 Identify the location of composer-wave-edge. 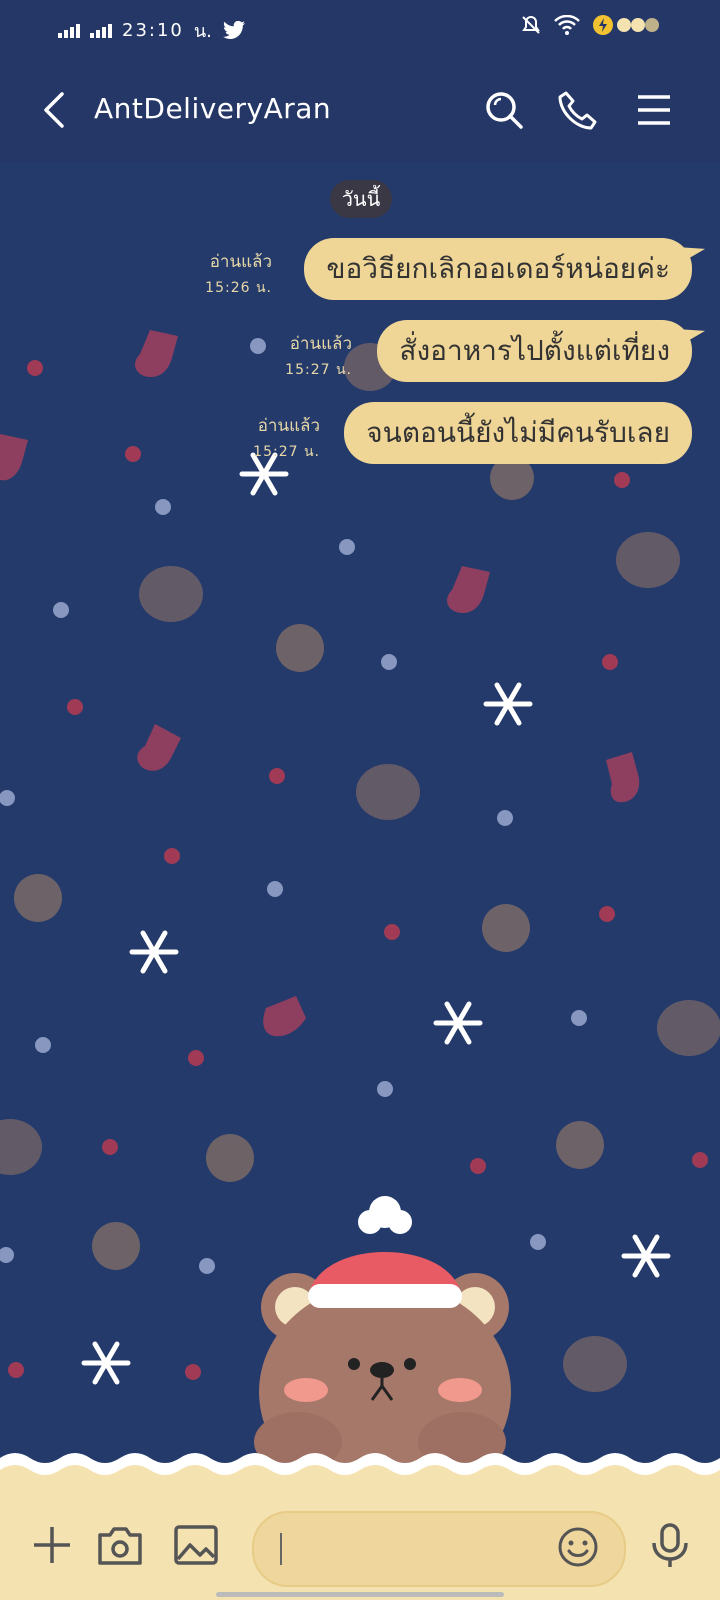
(360, 1476).